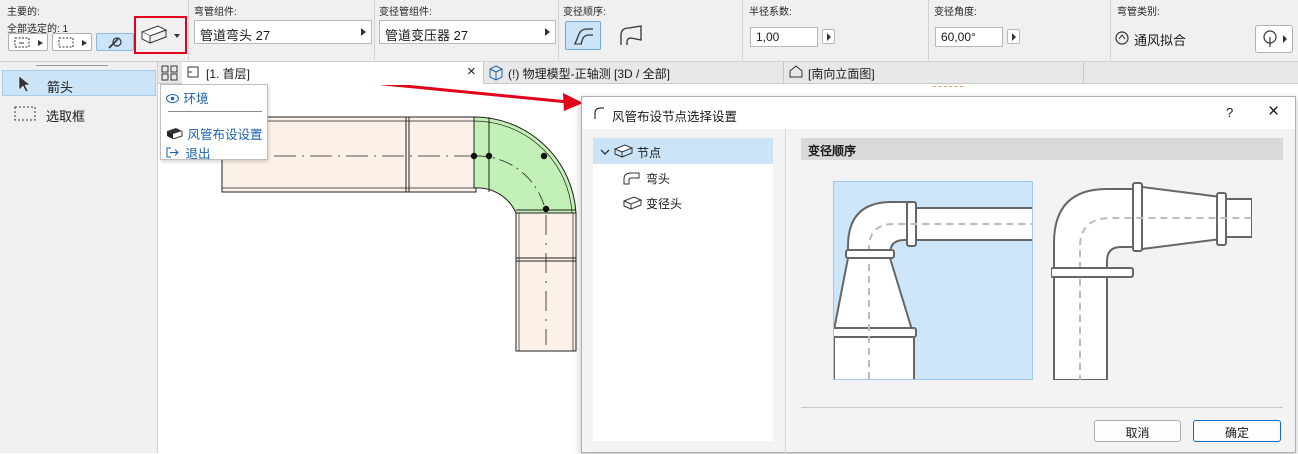 This screenshot has width=1298, height=454. What do you see at coordinates (1138, 12) in the screenshot?
I see `elbow-type-label: 弯管类别:` at bounding box center [1138, 12].